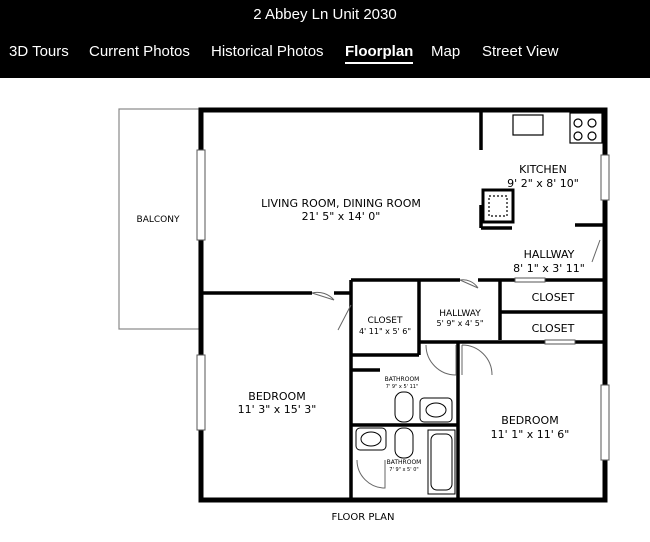 This screenshot has height=542, width=650. What do you see at coordinates (402, 387) in the screenshot?
I see `bathroom-1-size: 7' 9" x 5' 11"` at bounding box center [402, 387].